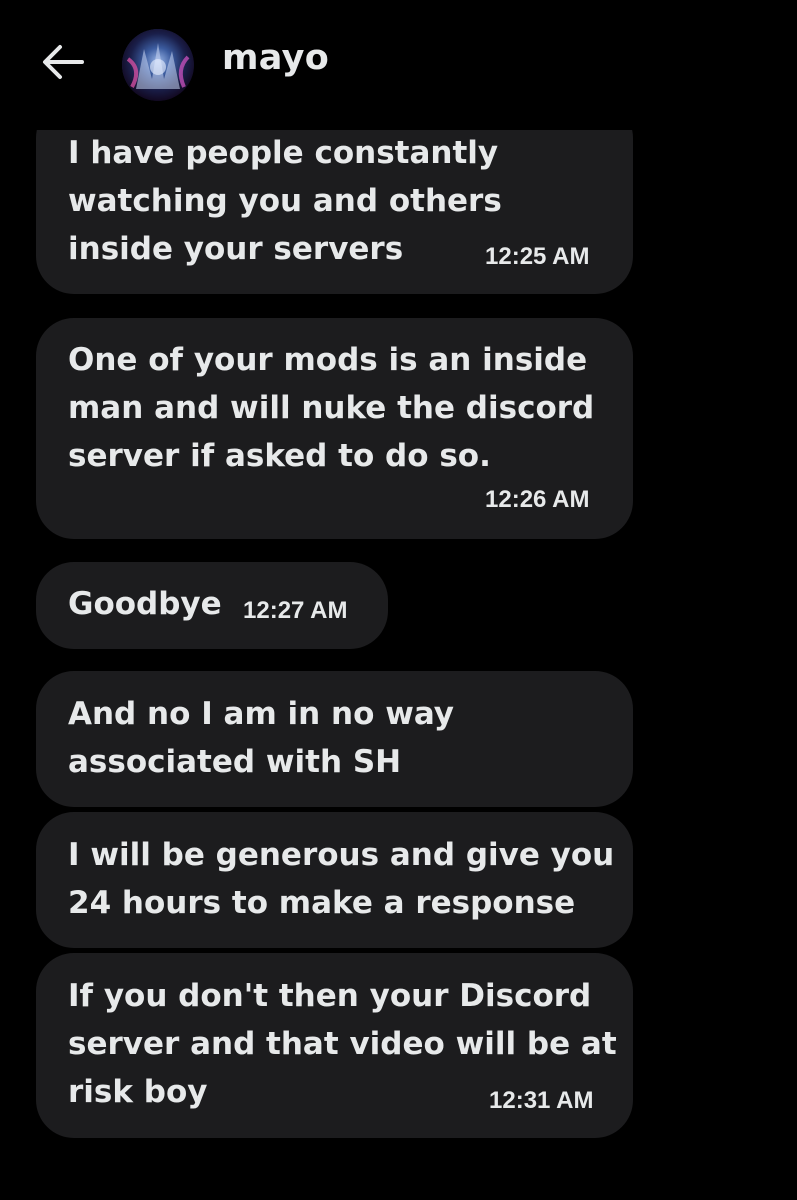  What do you see at coordinates (235, 762) in the screenshot?
I see `message-text-line: associated with SH` at bounding box center [235, 762].